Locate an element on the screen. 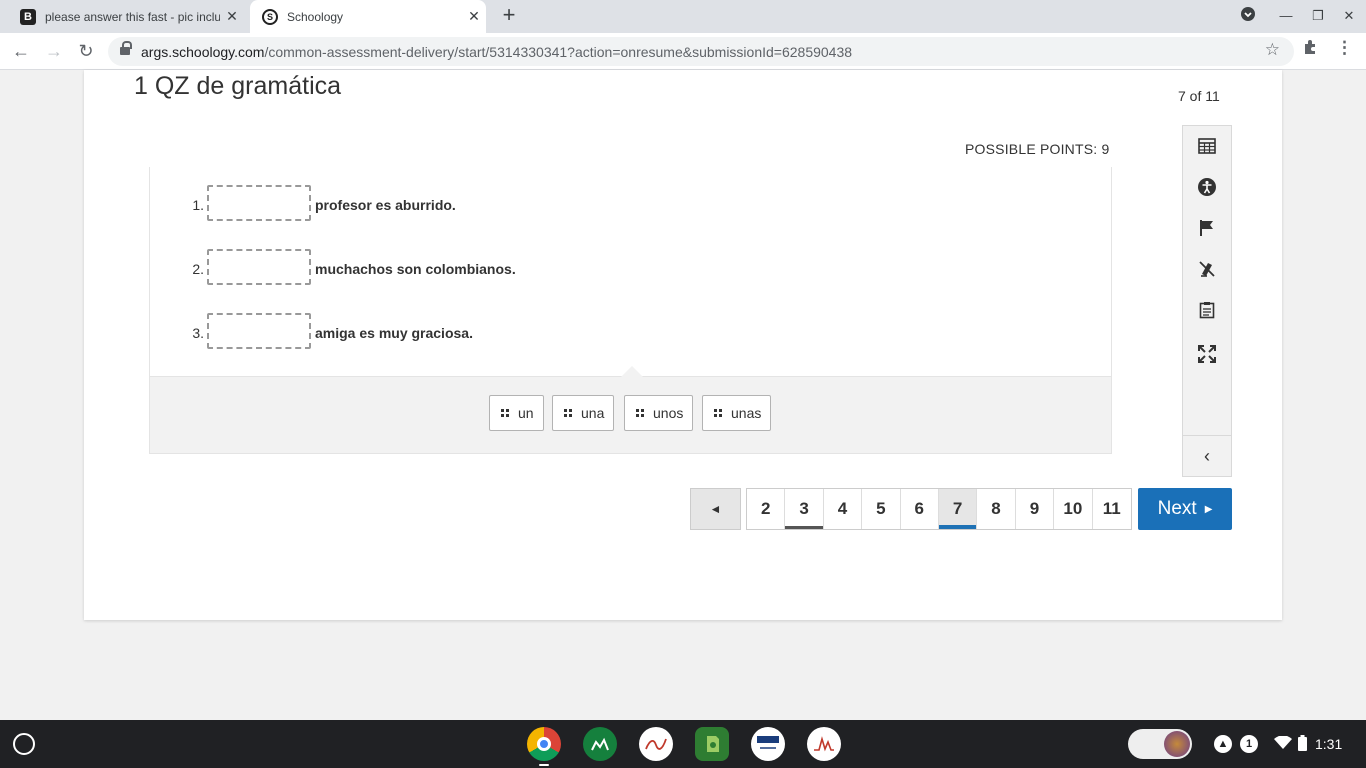 The image size is (1366, 768). evernote-icon is located at coordinates (712, 744).